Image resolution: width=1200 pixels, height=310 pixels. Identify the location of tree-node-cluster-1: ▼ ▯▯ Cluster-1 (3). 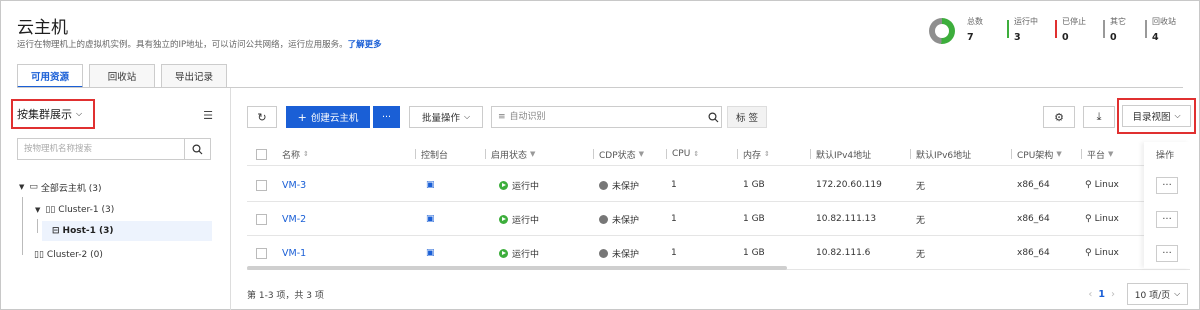
(74, 210).